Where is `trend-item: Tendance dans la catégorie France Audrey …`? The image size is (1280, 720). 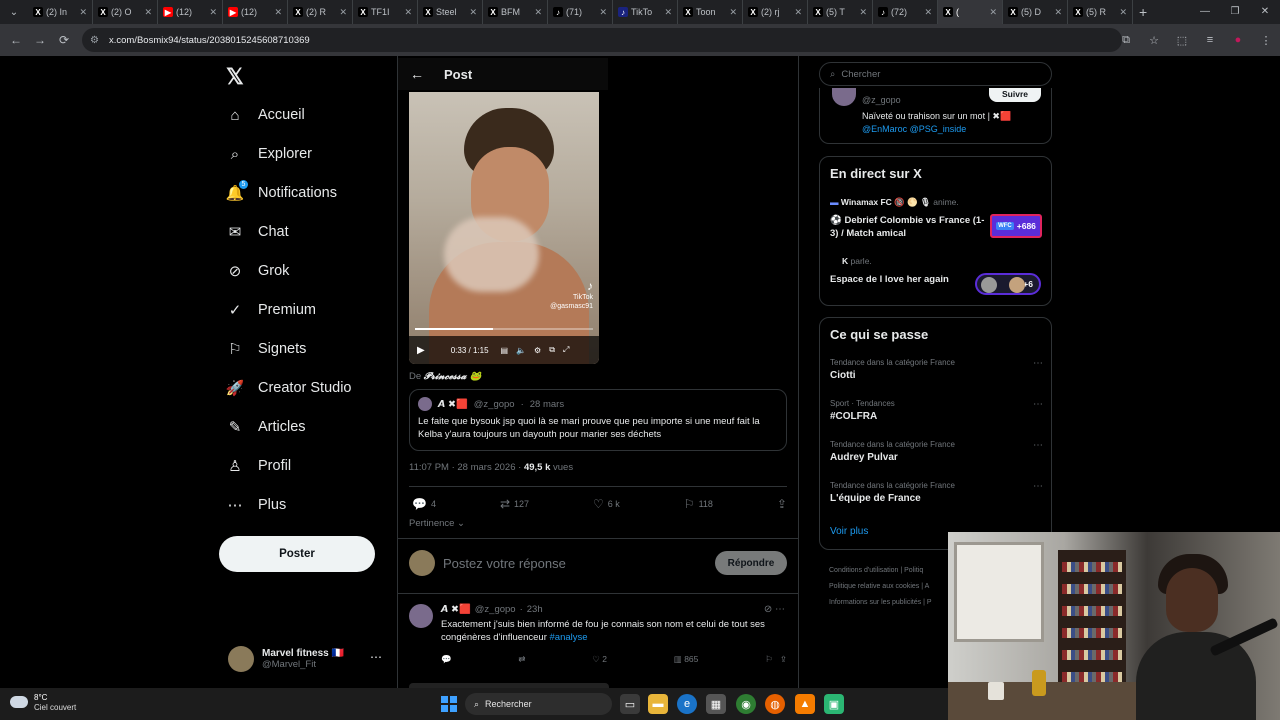 trend-item: Tendance dans la catégorie France Audrey … is located at coordinates (936, 451).